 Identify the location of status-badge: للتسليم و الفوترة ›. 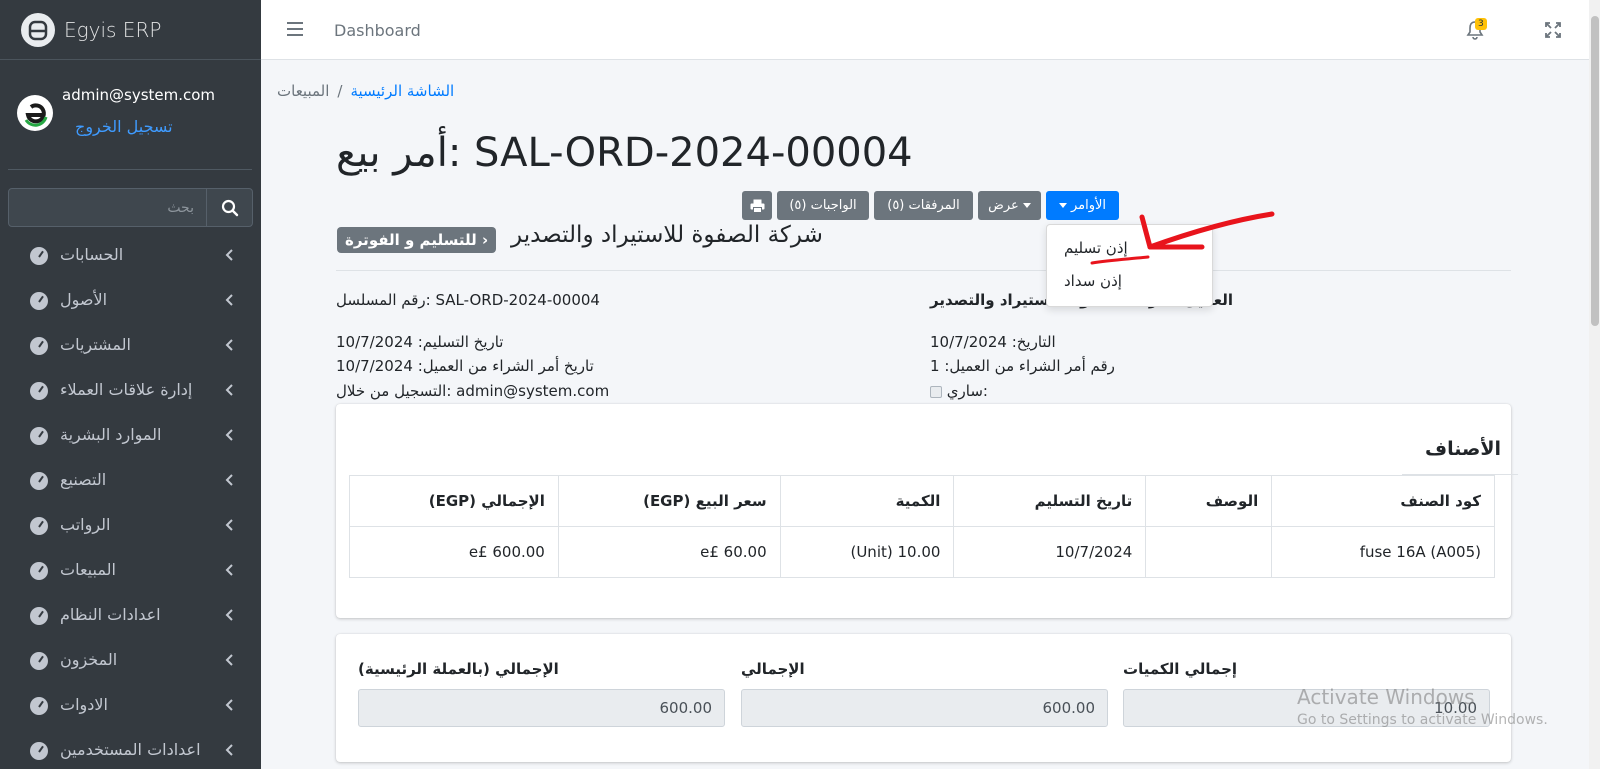
(417, 240).